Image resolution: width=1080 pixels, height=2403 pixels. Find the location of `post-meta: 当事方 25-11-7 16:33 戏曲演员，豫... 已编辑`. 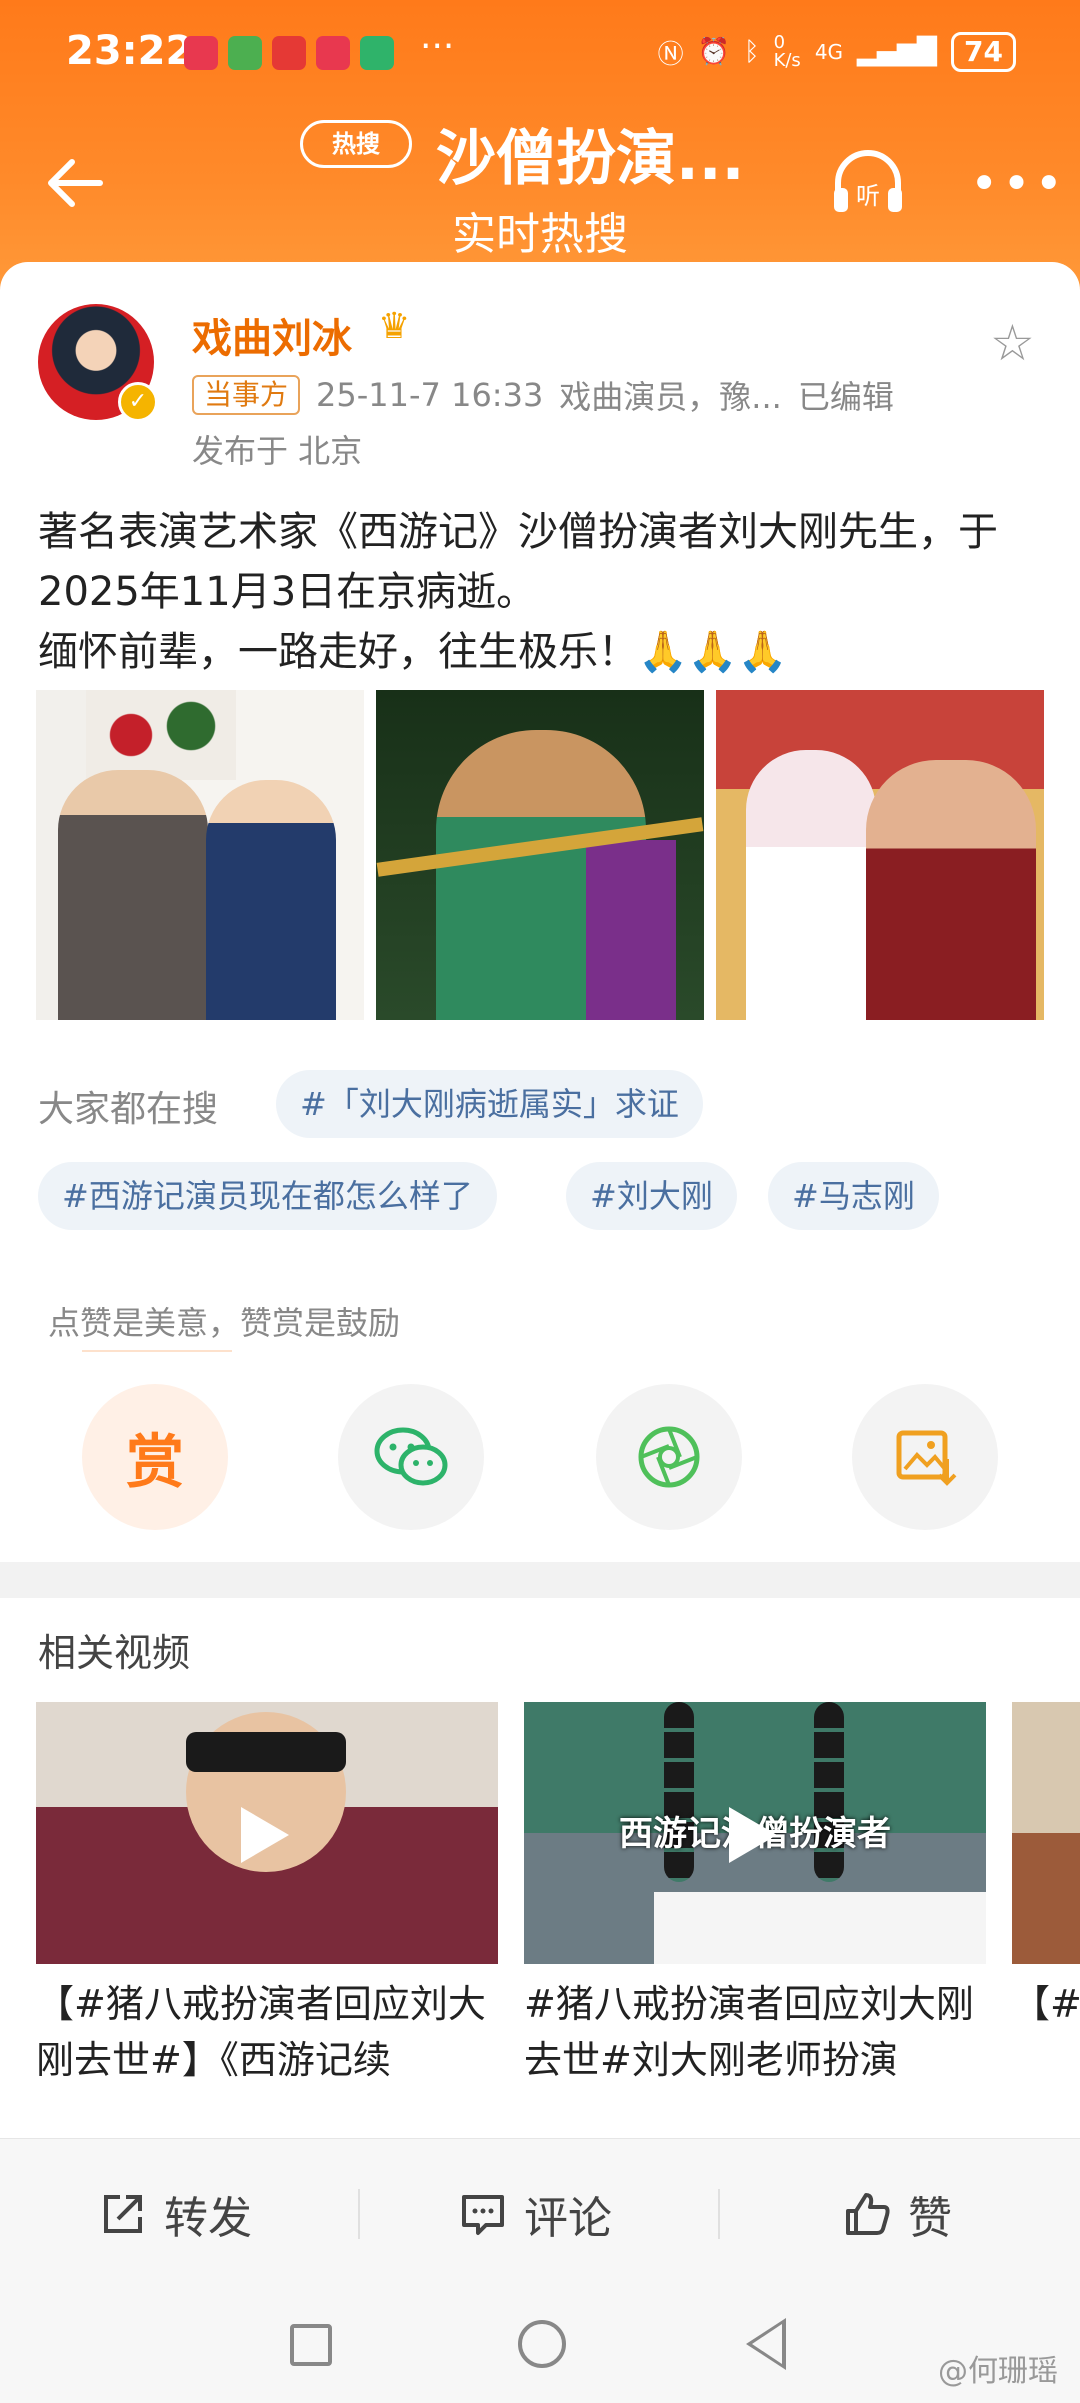

post-meta: 当事方 25-11-7 16:33 戏曲演员，豫... 已编辑 is located at coordinates (543, 395).